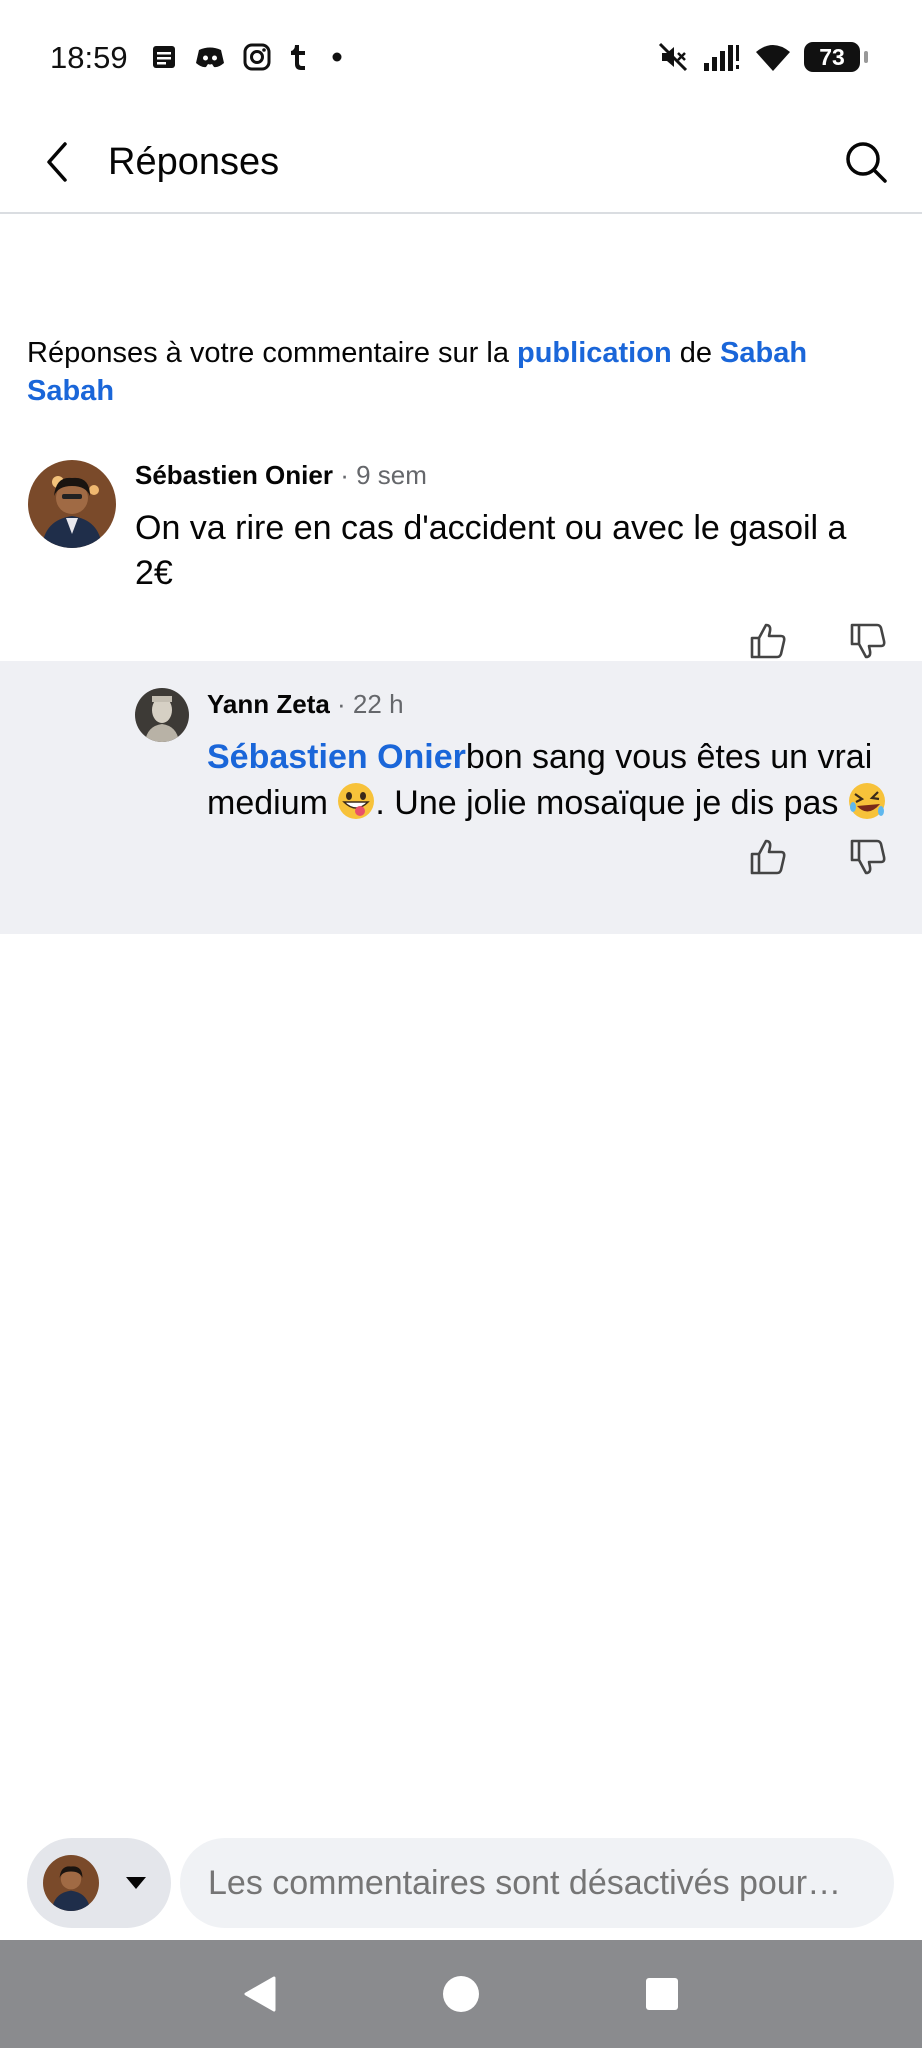 Image resolution: width=922 pixels, height=2048 pixels. Describe the element at coordinates (272, 353) in the screenshot. I see `context-prefix: Réponses à votre commentaire sur la` at that location.